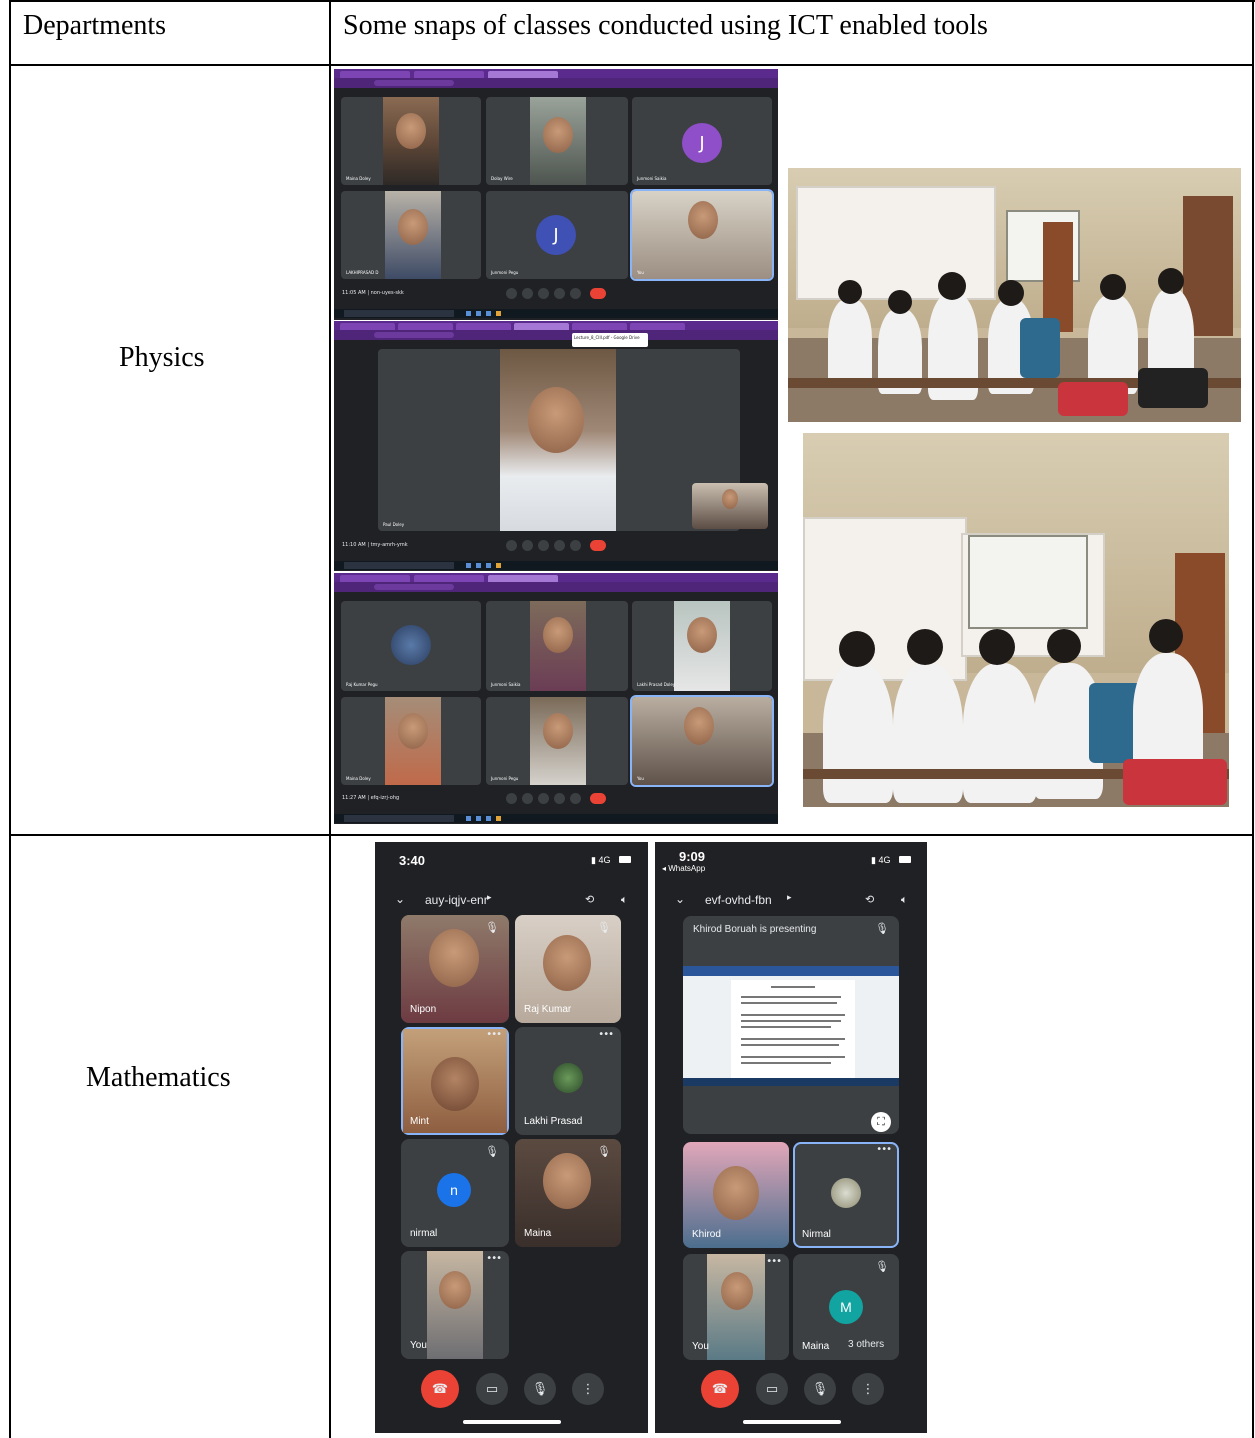 Image resolution: width=1255 pixels, height=1438 pixels. Describe the element at coordinates (557, 141) in the screenshot. I see `meet-tile: Dolay Wire` at that location.